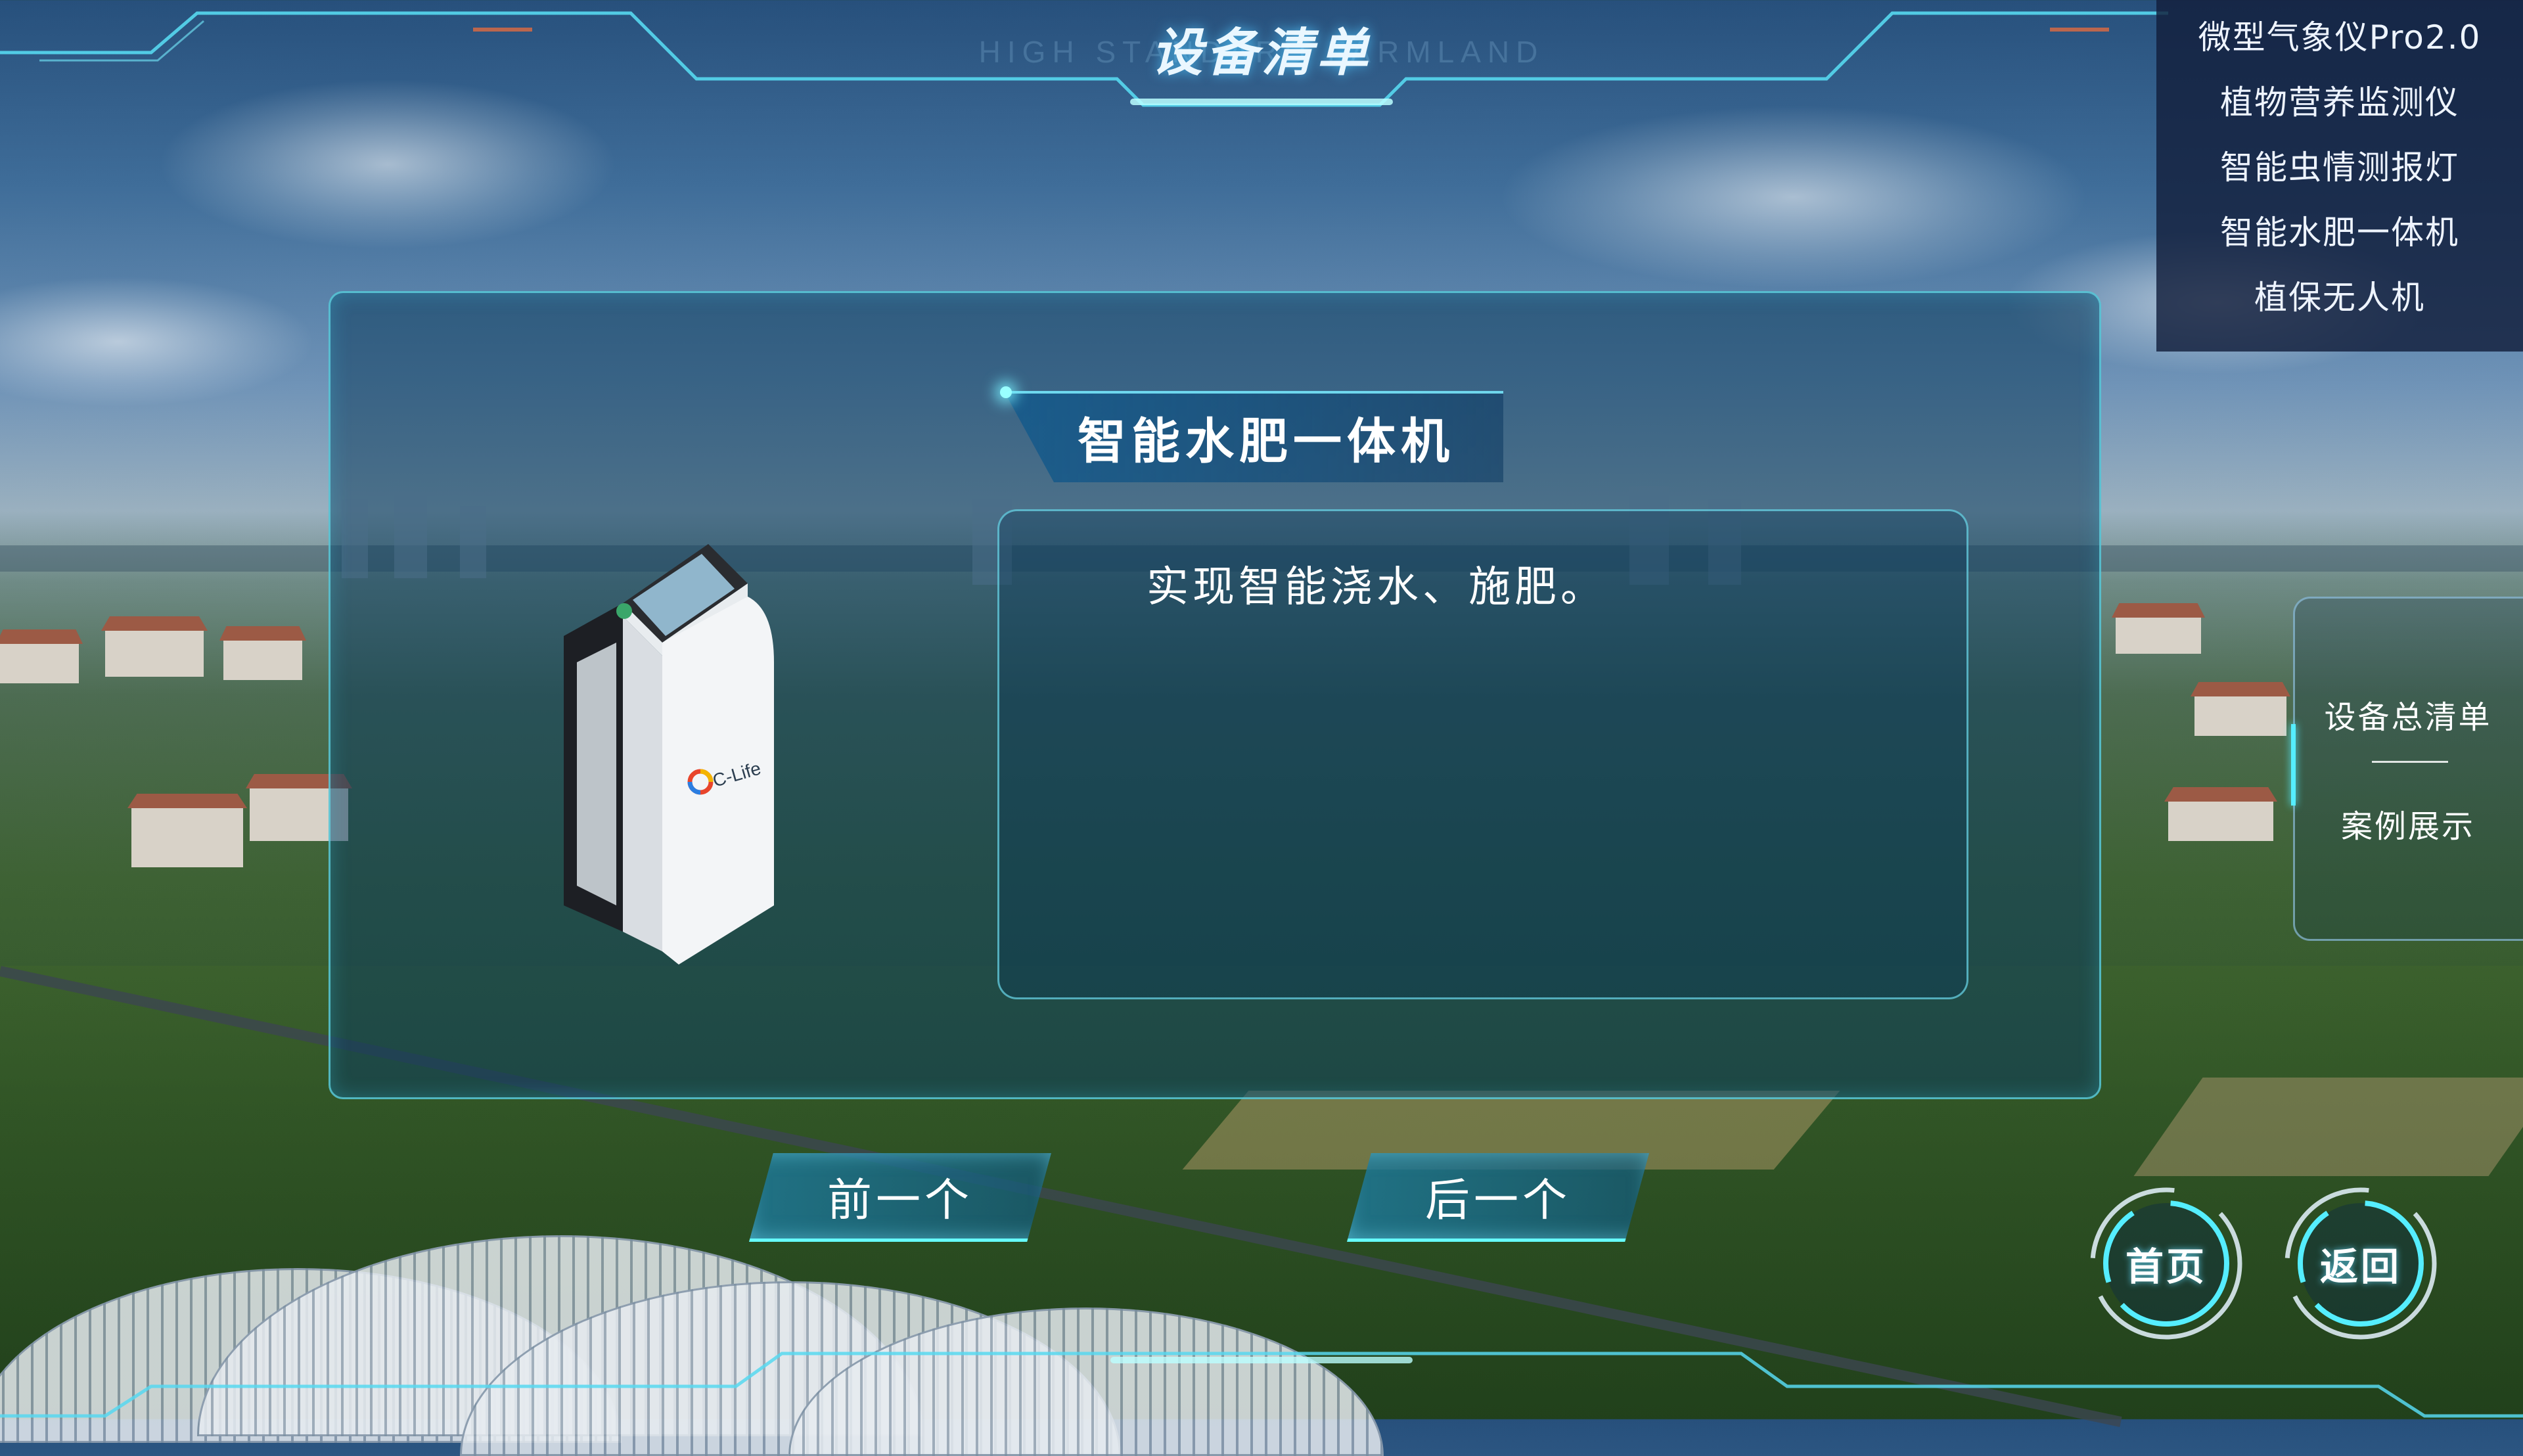 The width and height of the screenshot is (2523, 1456). What do you see at coordinates (2339, 232) in the screenshot?
I see `device-list-item: 智能水肥一体机` at bounding box center [2339, 232].